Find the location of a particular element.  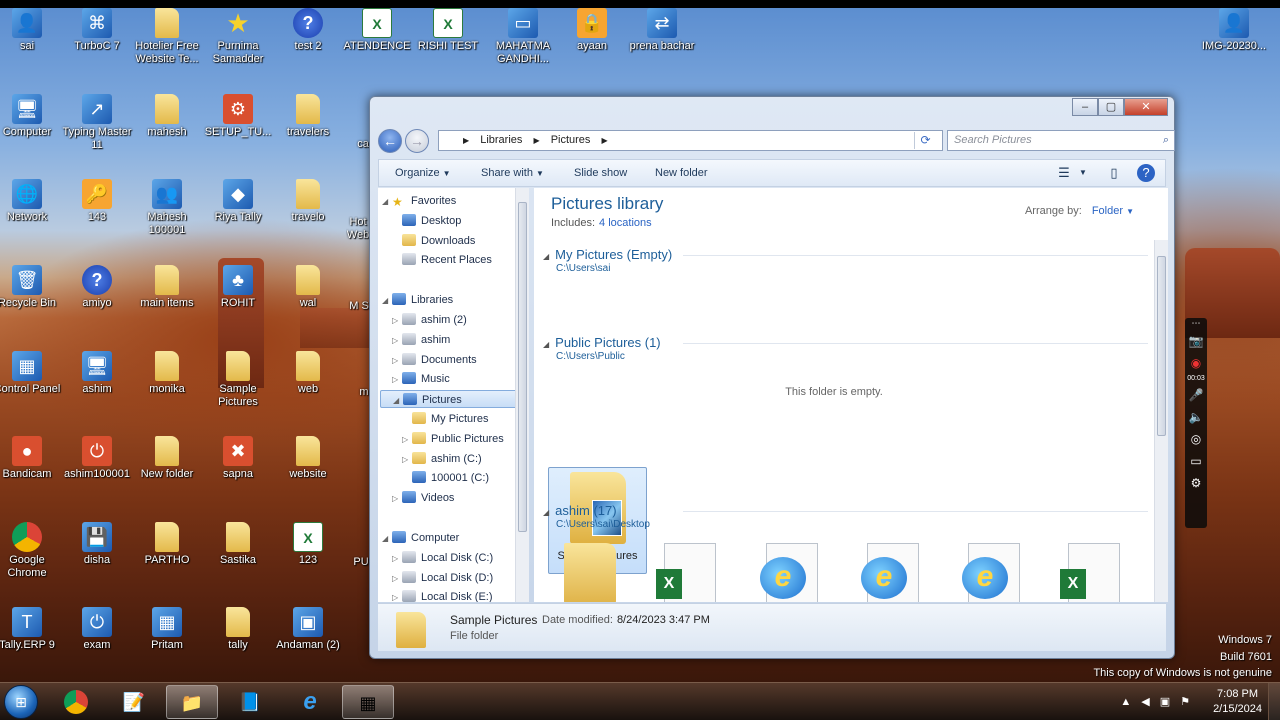

speaker-icon: 🔈 is located at coordinates (1196, 417).